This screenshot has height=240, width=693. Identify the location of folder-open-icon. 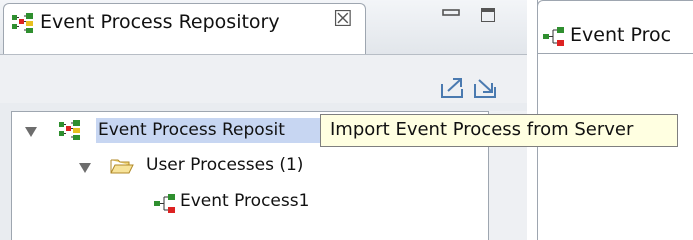
(122, 166).